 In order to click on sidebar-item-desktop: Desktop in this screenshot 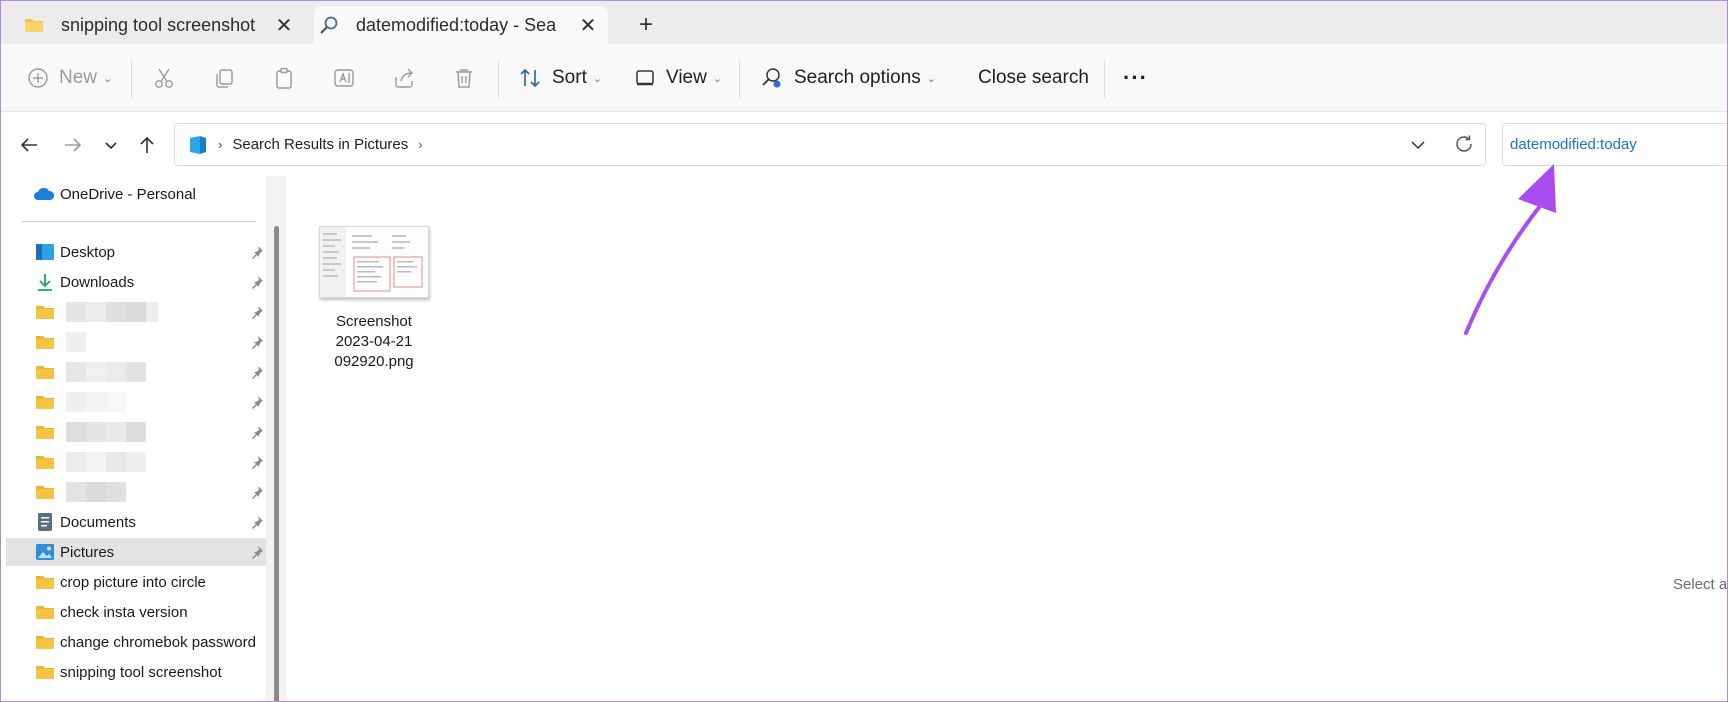, I will do `click(136, 252)`.